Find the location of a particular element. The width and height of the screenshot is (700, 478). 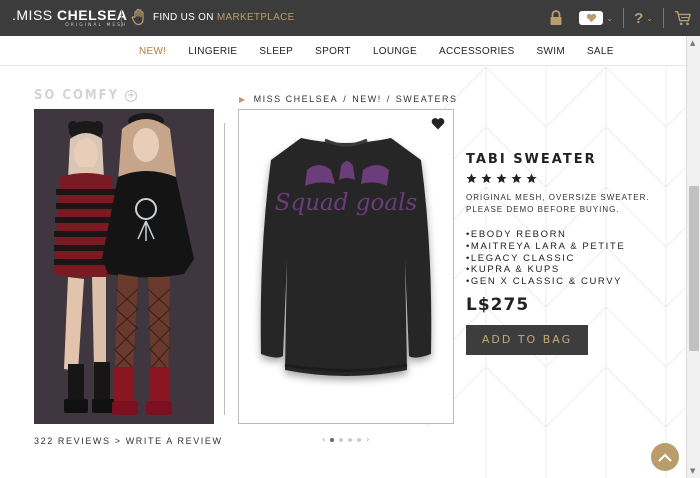

list-item: •MAITREYA LARA & PETITE is located at coordinates (546, 246).